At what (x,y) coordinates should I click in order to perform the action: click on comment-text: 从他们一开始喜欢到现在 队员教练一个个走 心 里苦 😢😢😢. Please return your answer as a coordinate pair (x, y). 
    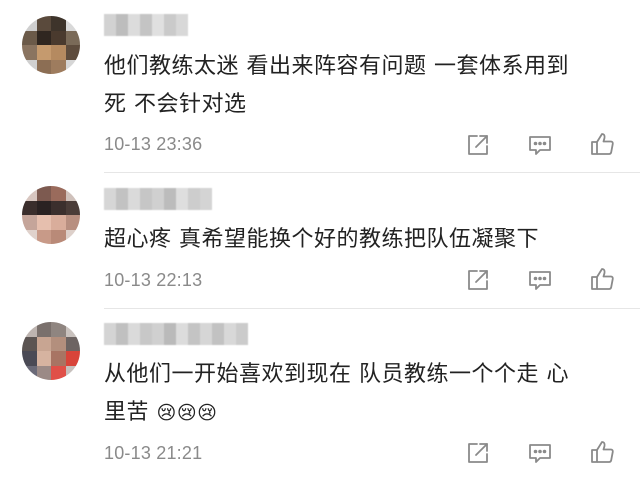
    Looking at the image, I should click on (359, 394).